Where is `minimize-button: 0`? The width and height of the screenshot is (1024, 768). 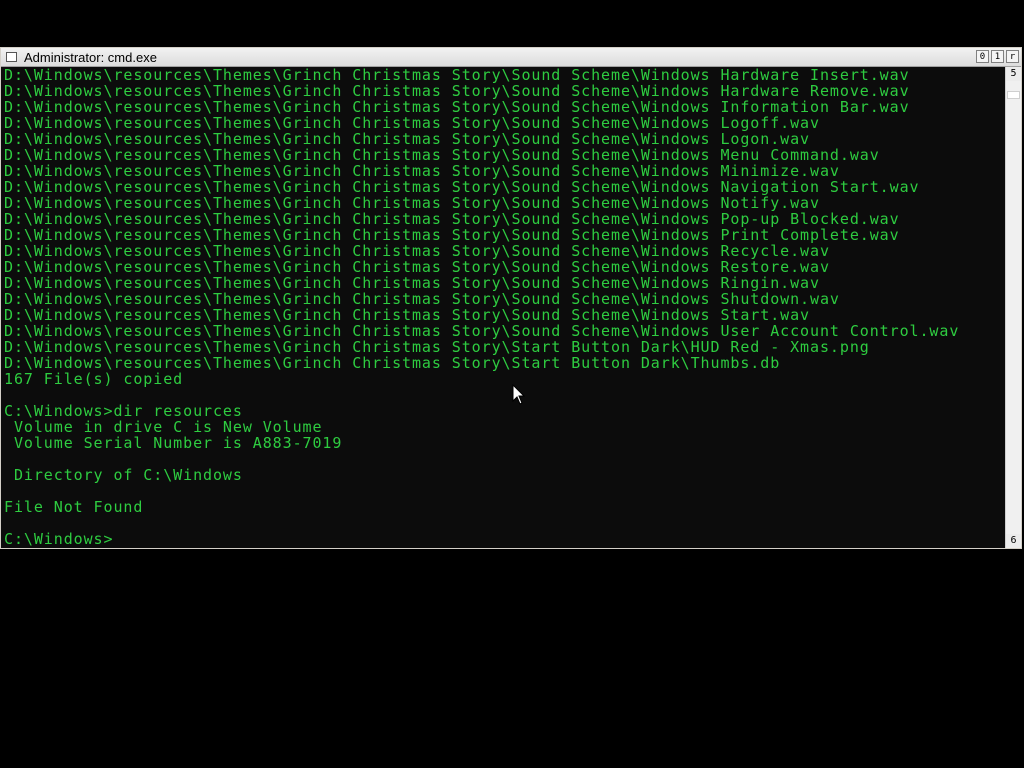 minimize-button: 0 is located at coordinates (982, 56).